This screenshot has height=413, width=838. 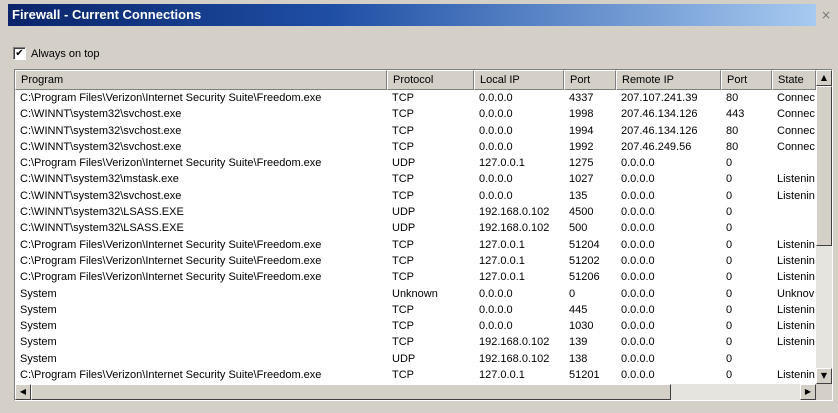 What do you see at coordinates (656, 146) in the screenshot?
I see `cell-remote-ip: 207.46.249.56` at bounding box center [656, 146].